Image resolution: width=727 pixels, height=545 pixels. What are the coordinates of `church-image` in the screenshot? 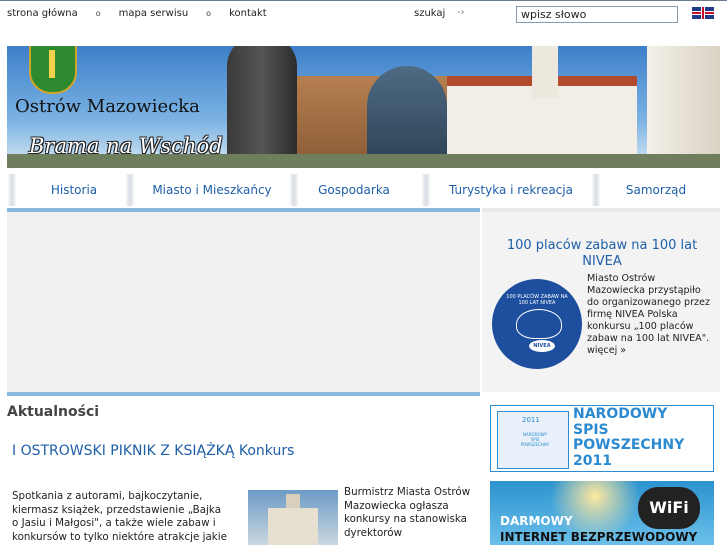 It's located at (683, 107).